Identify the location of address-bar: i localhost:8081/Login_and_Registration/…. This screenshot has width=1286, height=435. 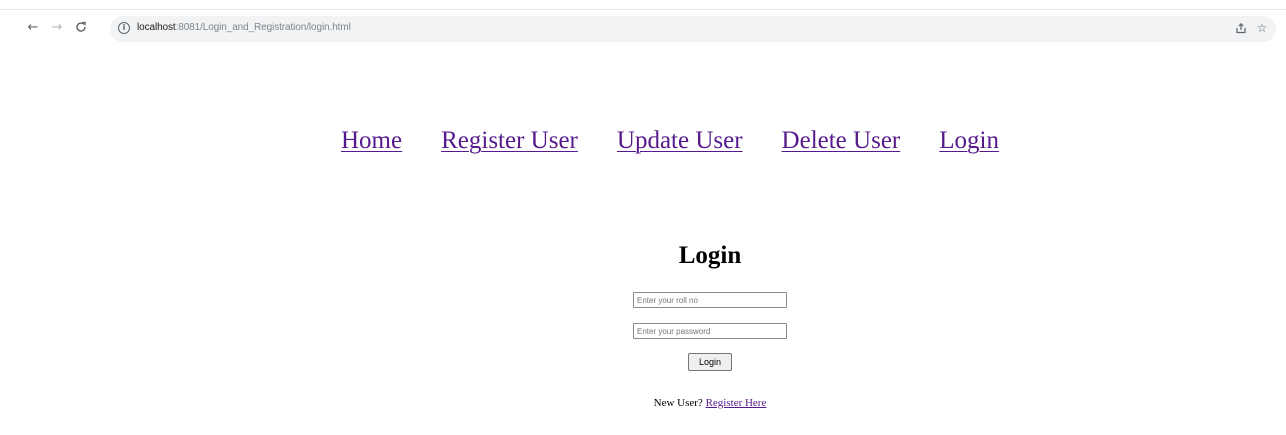
(693, 29).